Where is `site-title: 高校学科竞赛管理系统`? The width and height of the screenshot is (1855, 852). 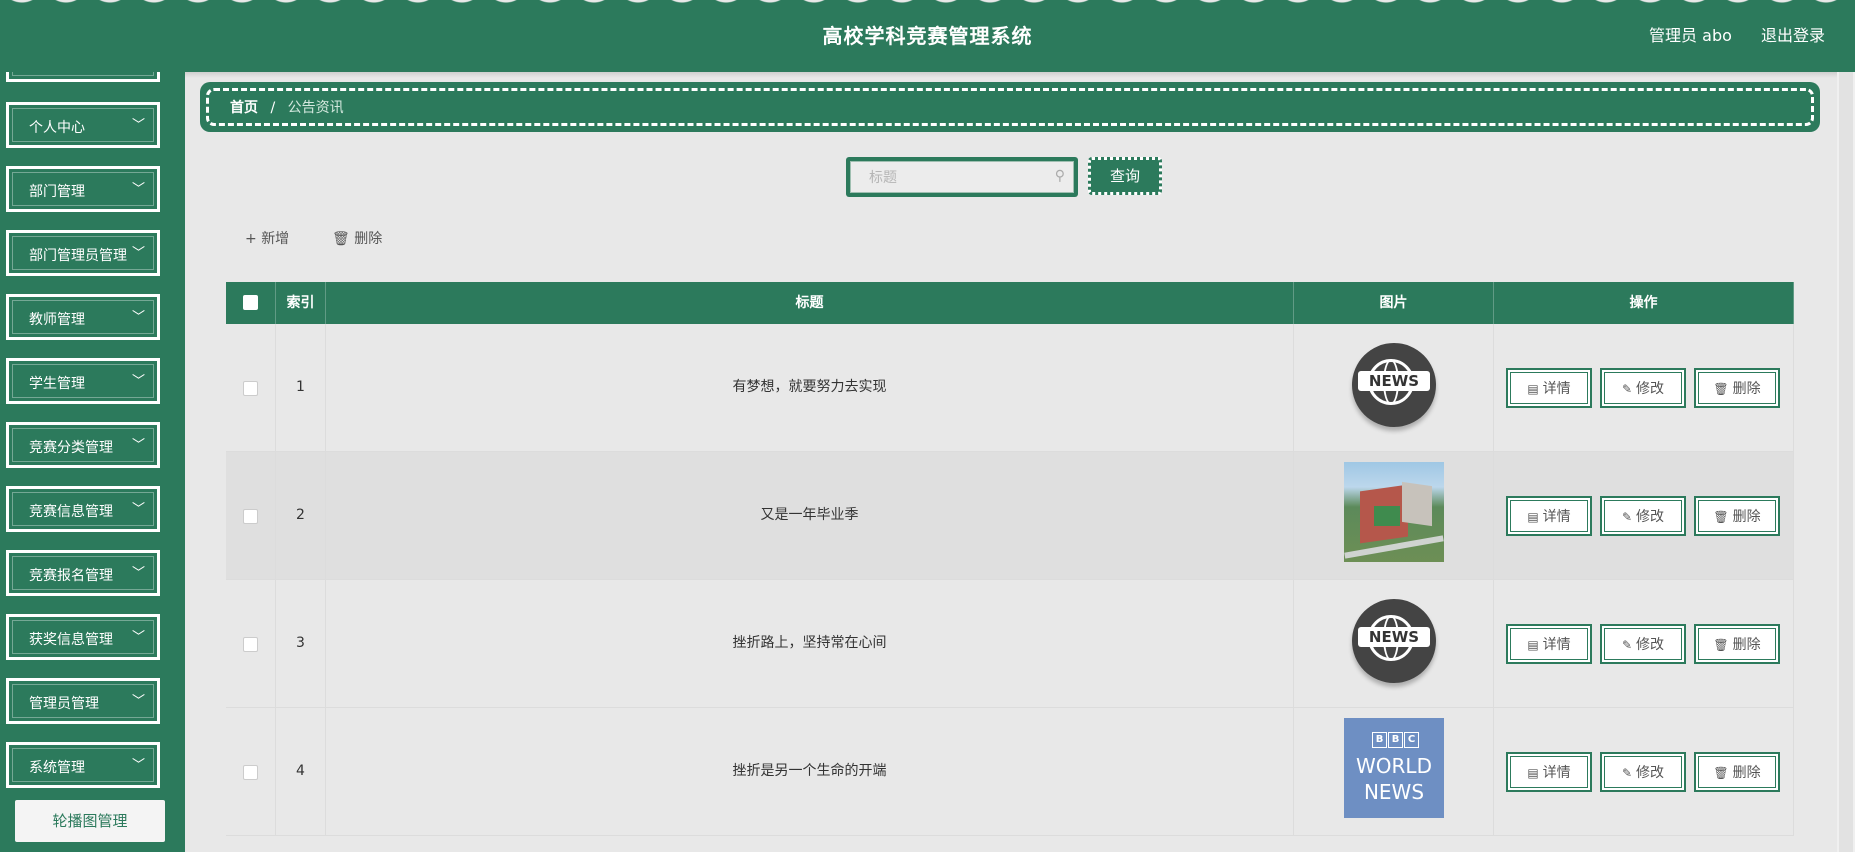
site-title: 高校学科竞赛管理系统 is located at coordinates (927, 36).